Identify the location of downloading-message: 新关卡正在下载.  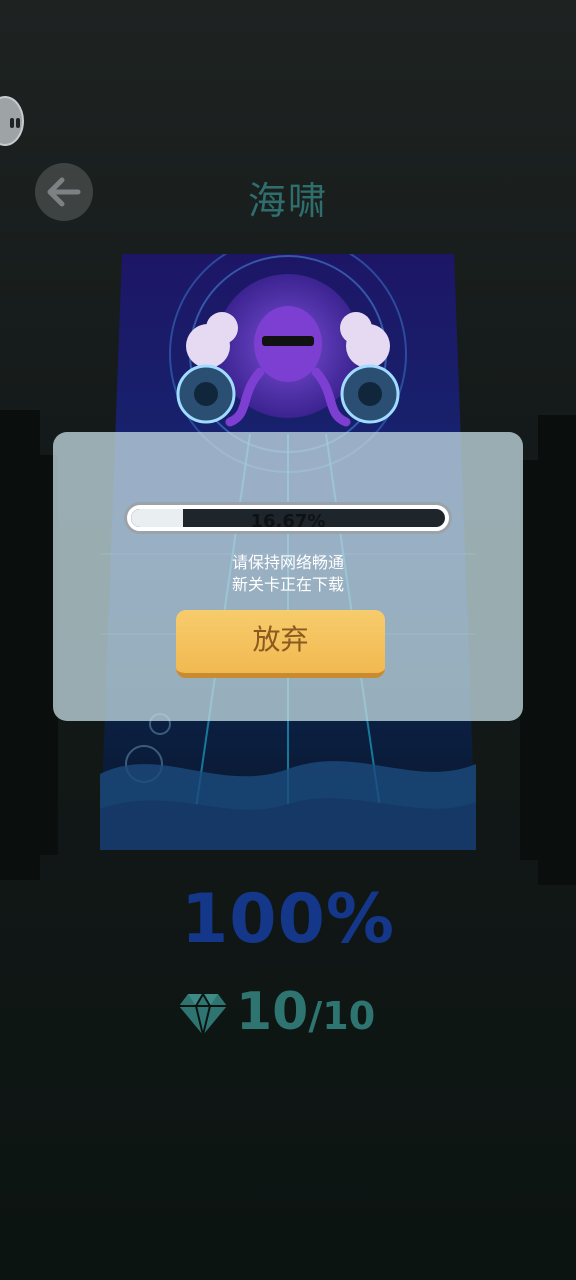
(287, 584).